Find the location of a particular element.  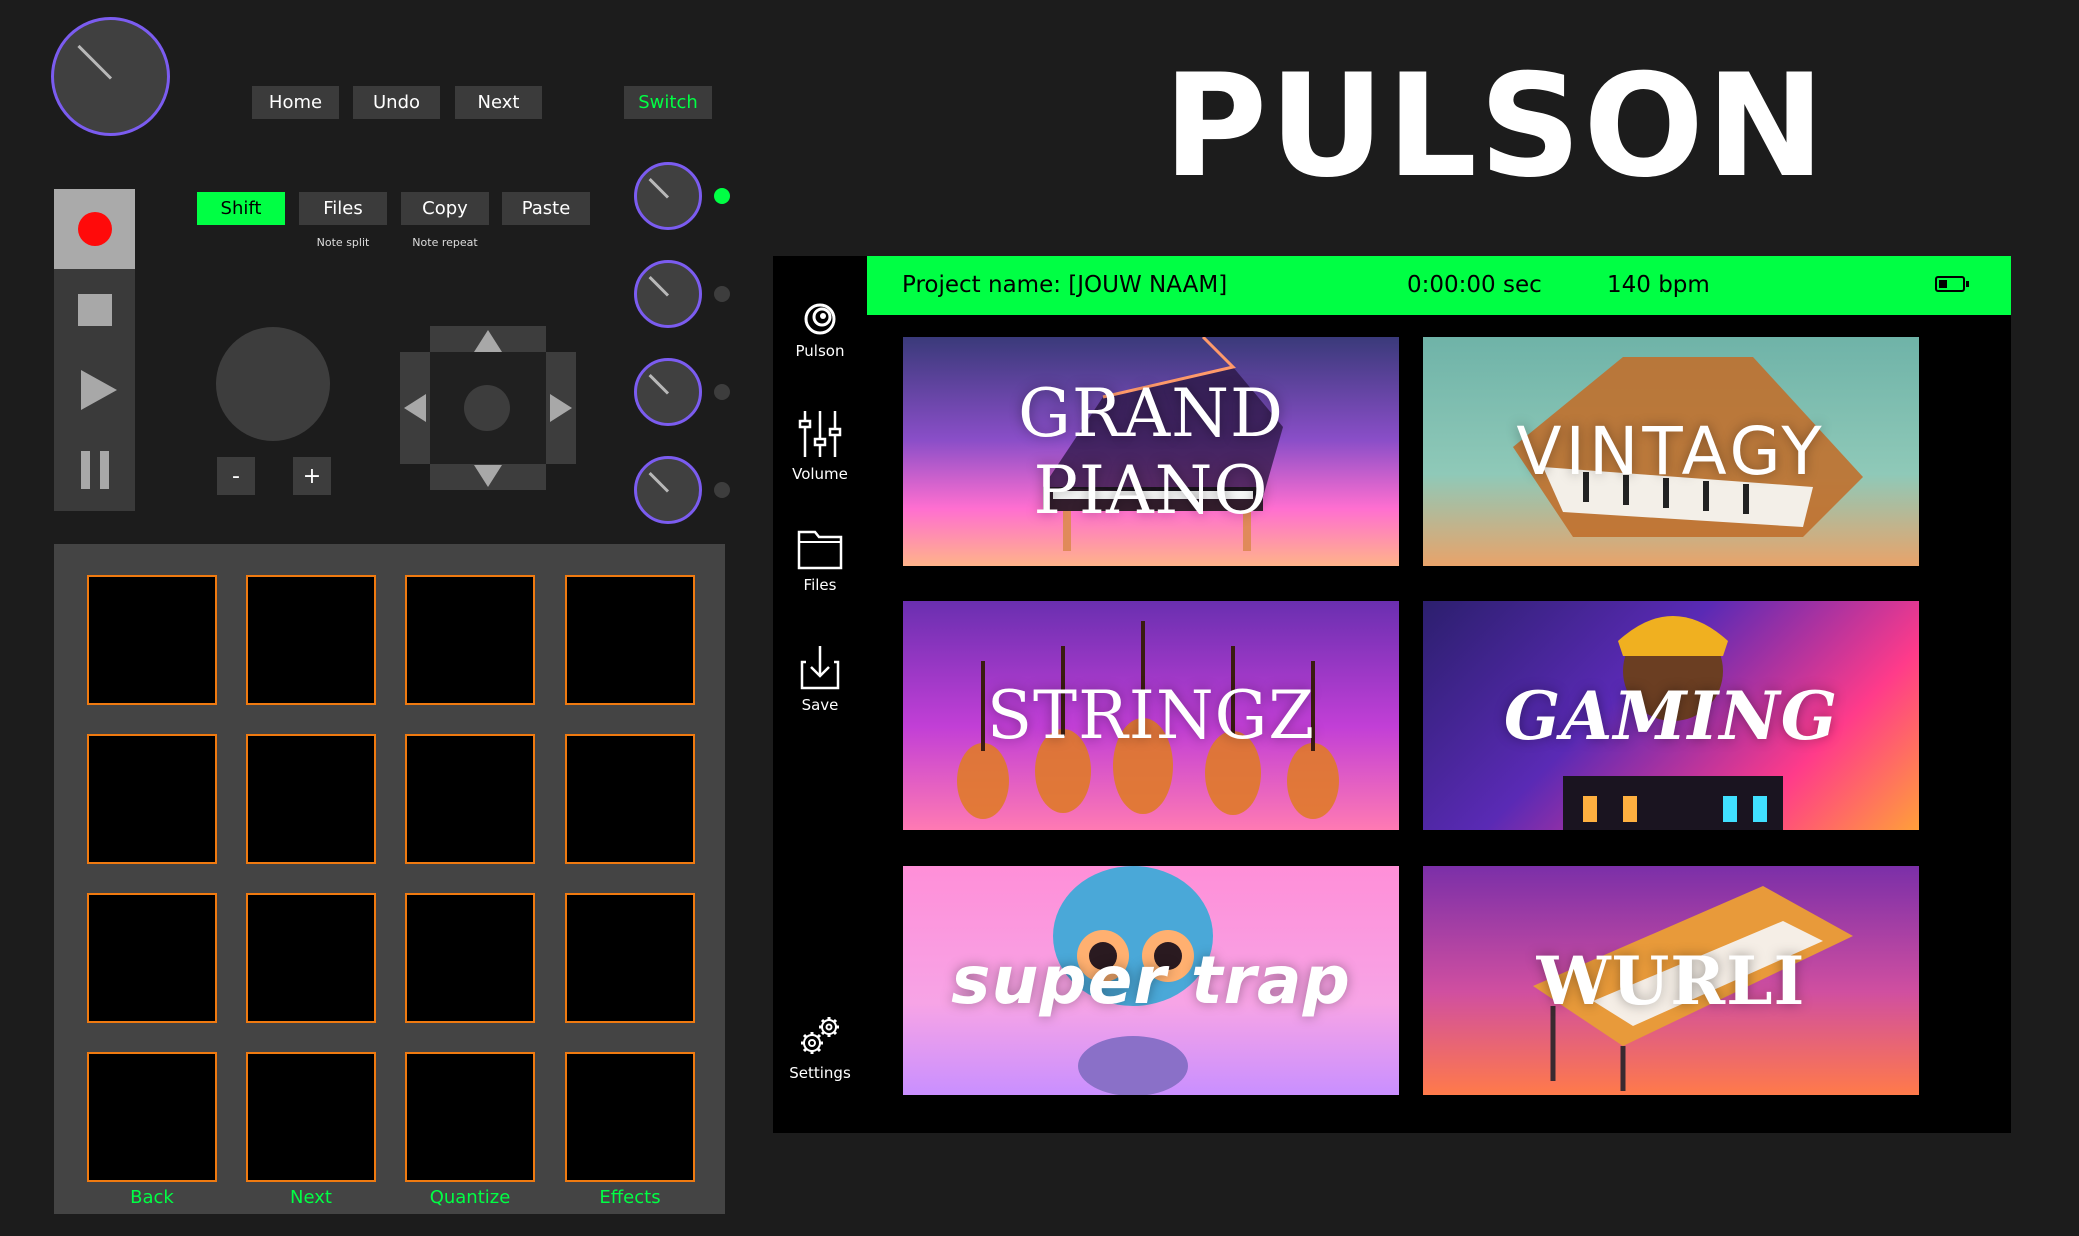

preset-tile-gaming: GAMING is located at coordinates (1671, 715).